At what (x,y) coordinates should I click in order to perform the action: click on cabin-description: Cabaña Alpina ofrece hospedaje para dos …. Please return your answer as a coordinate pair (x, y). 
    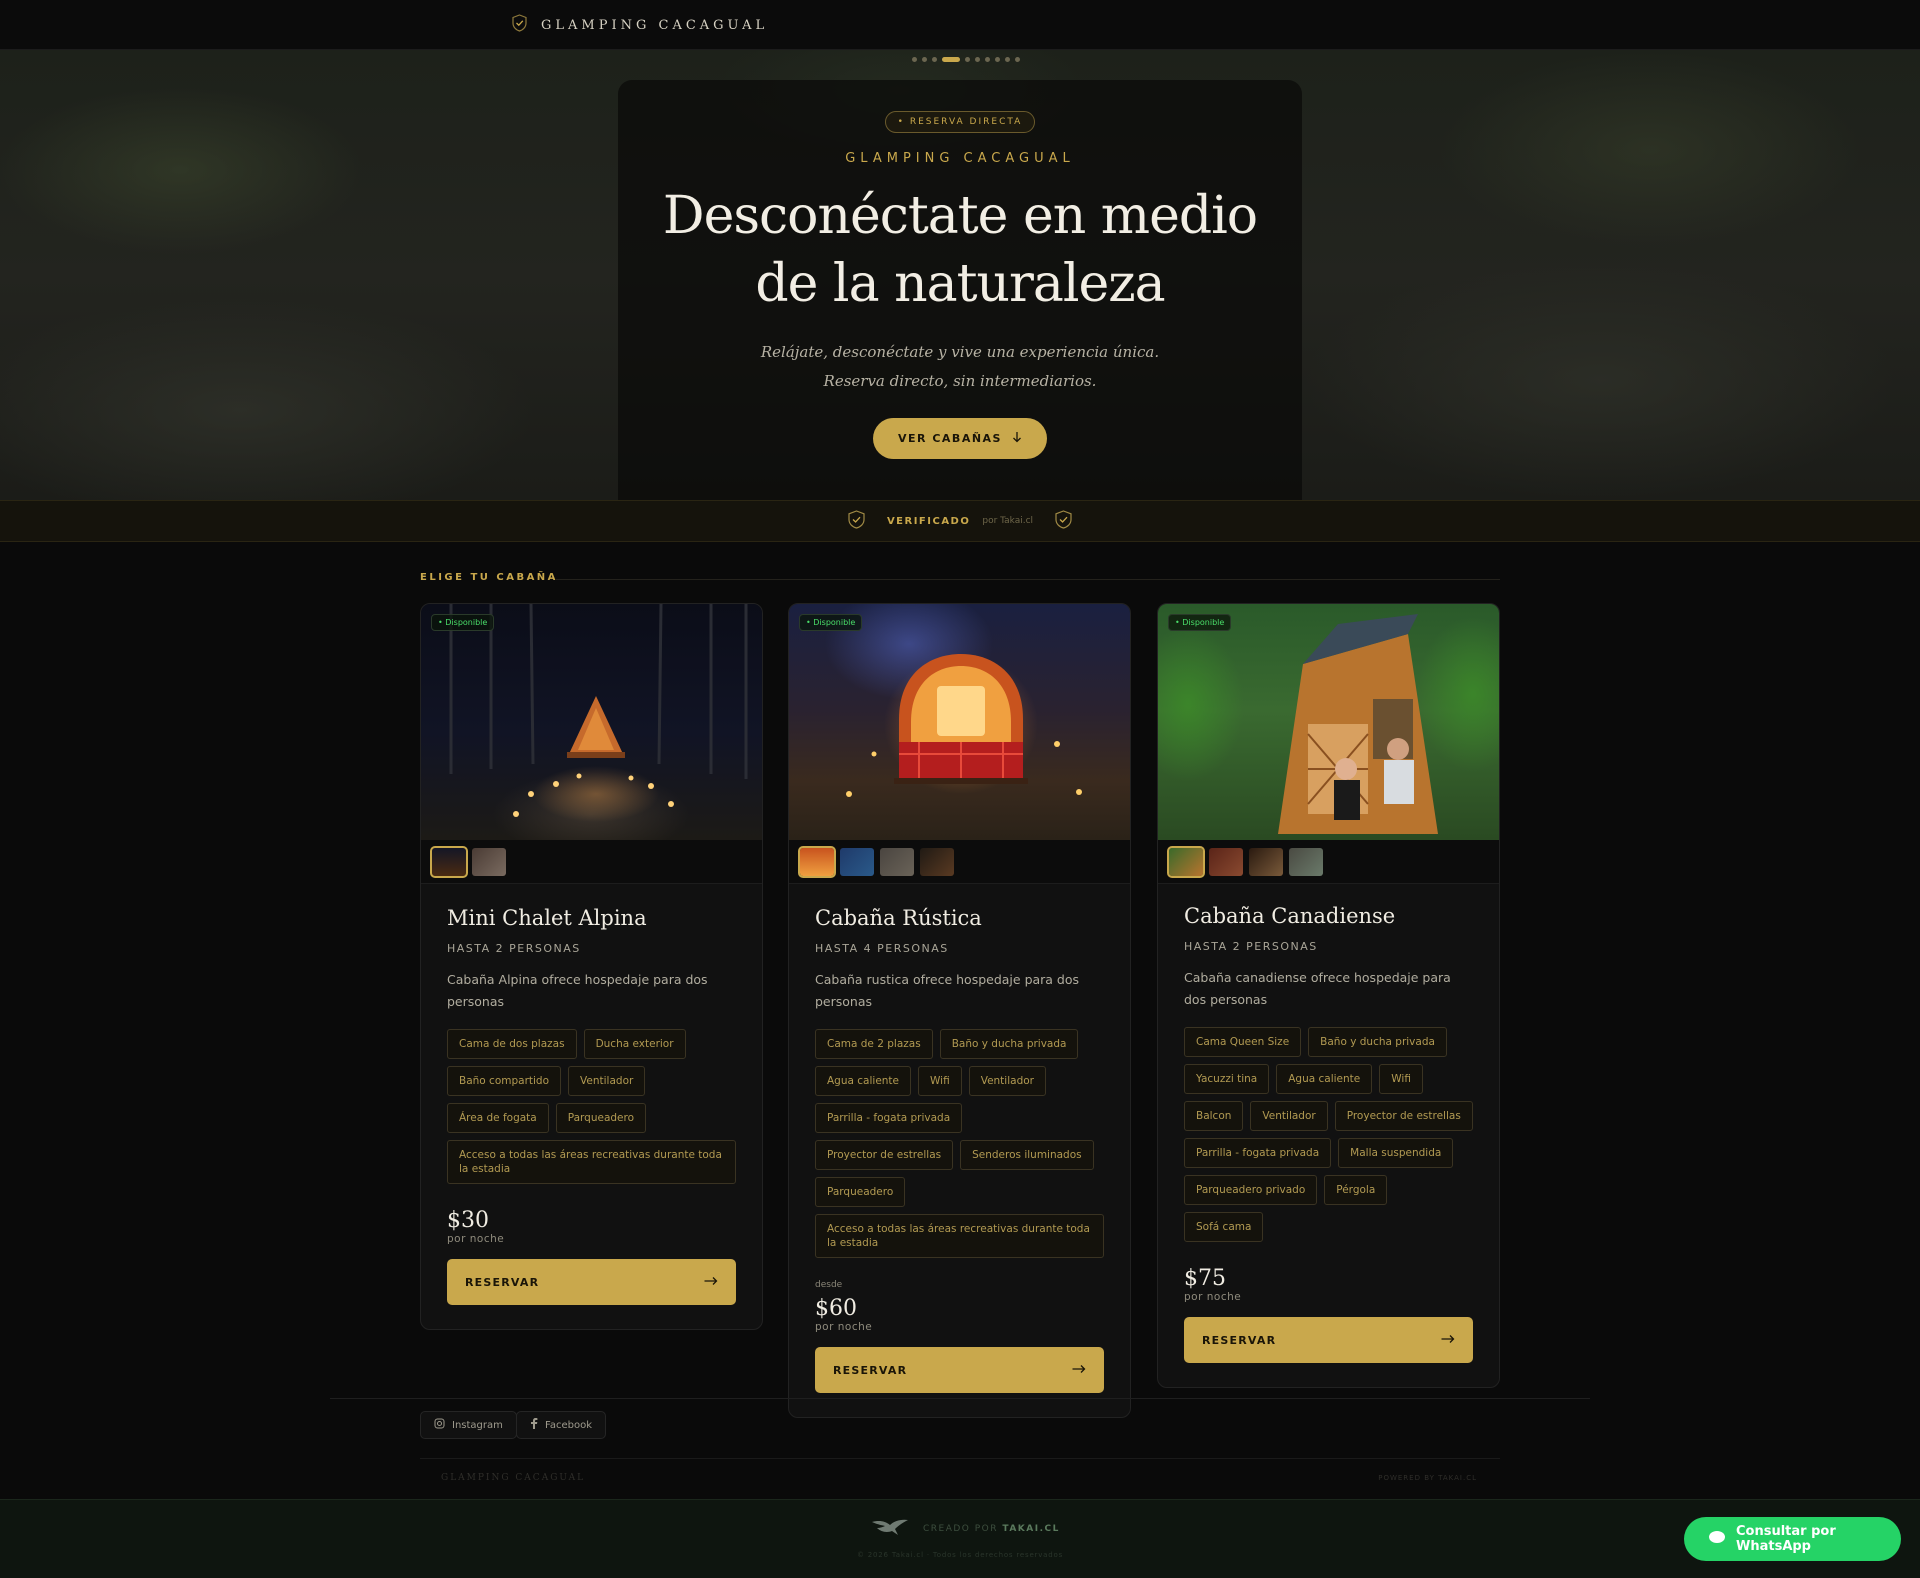
    Looking at the image, I should click on (577, 990).